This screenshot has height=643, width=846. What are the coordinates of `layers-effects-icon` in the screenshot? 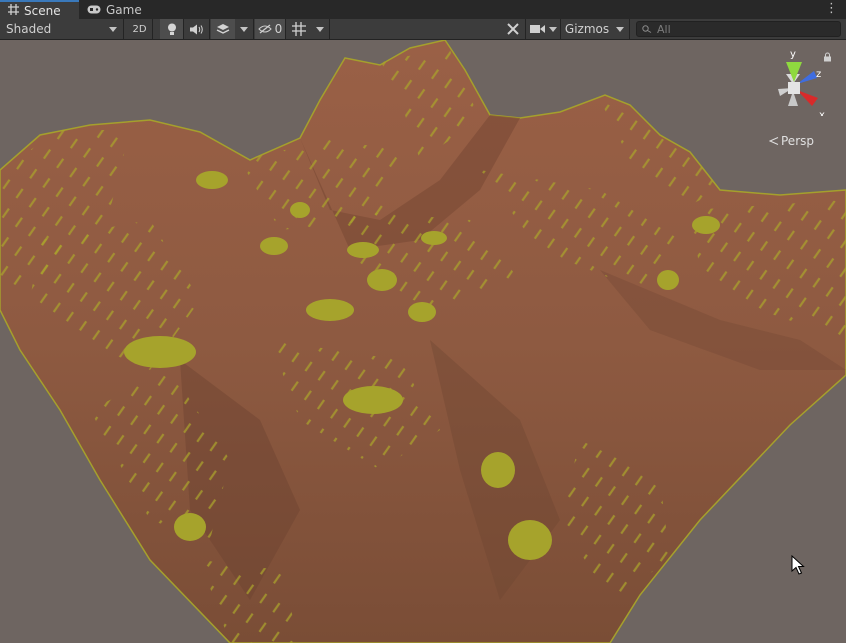 It's located at (223, 28).